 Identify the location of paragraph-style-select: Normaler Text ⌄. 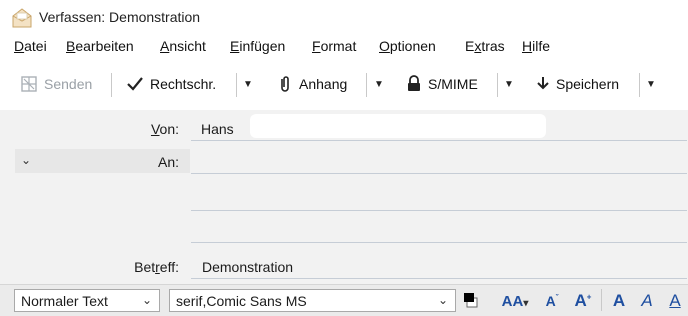
(87, 300).